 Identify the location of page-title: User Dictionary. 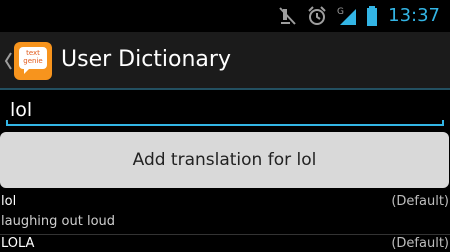
(146, 59).